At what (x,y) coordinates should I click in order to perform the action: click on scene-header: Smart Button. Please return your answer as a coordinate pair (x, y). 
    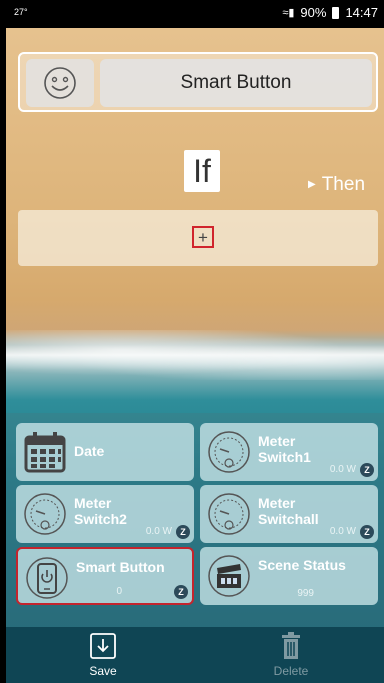
    Looking at the image, I should click on (198, 82).